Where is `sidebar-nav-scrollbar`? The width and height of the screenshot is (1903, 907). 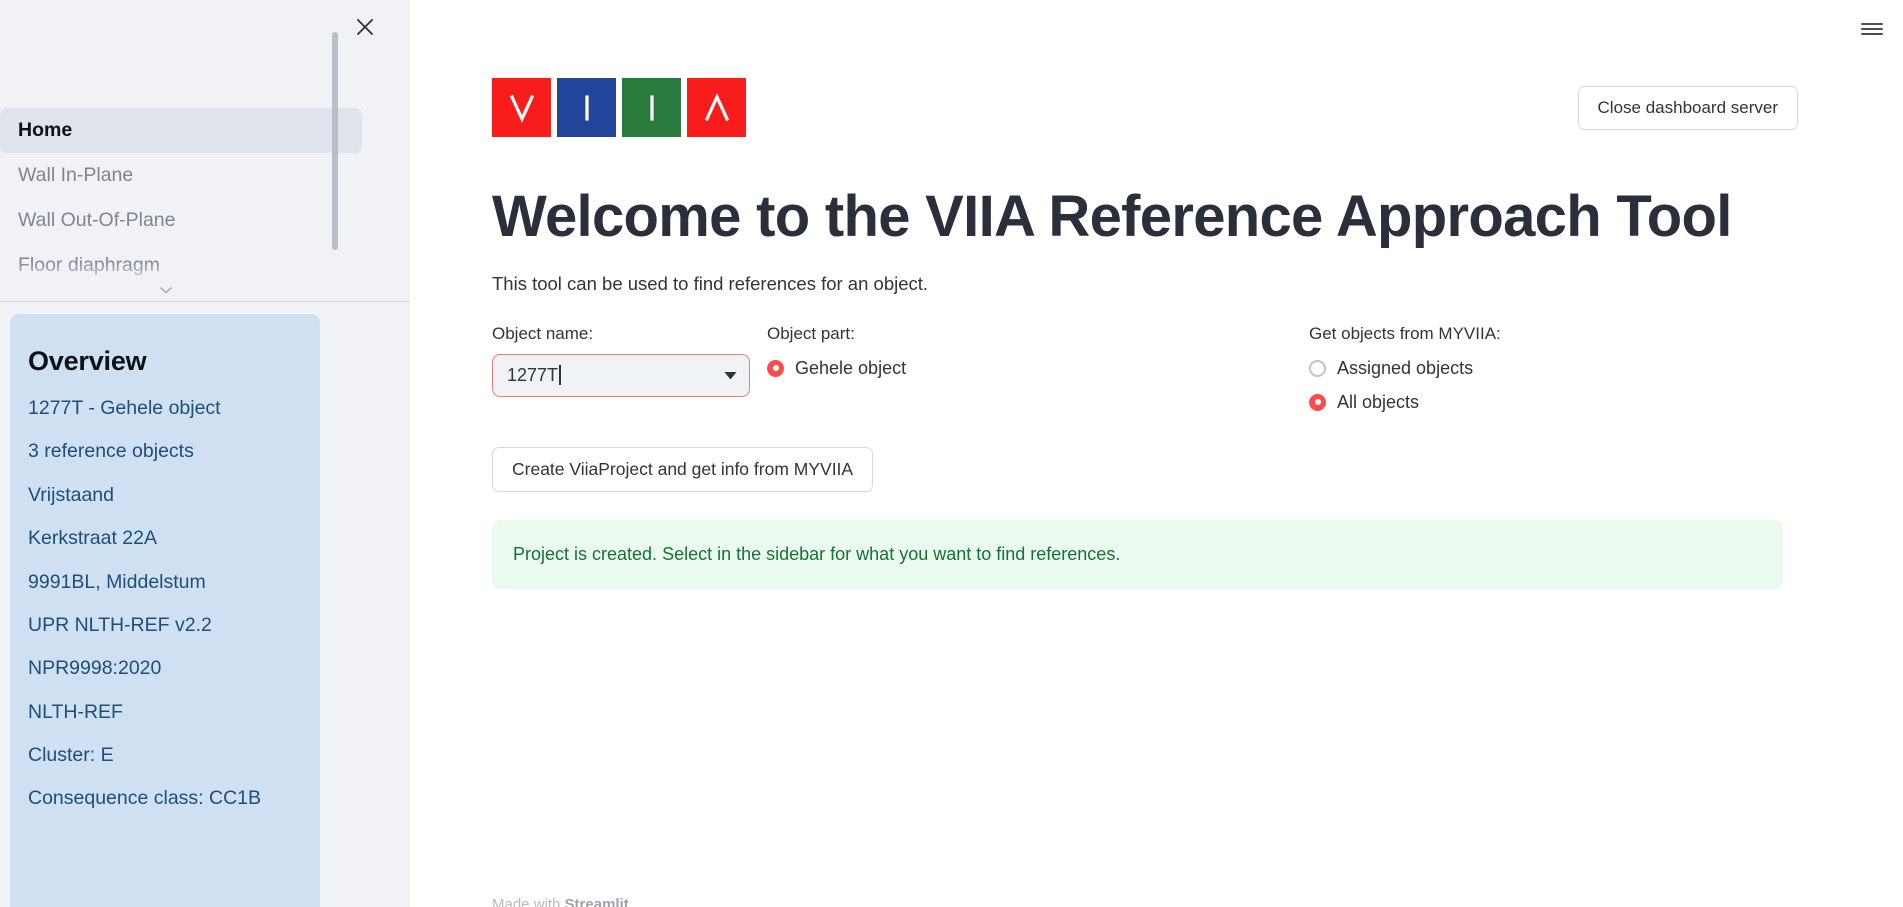 sidebar-nav-scrollbar is located at coordinates (335, 141).